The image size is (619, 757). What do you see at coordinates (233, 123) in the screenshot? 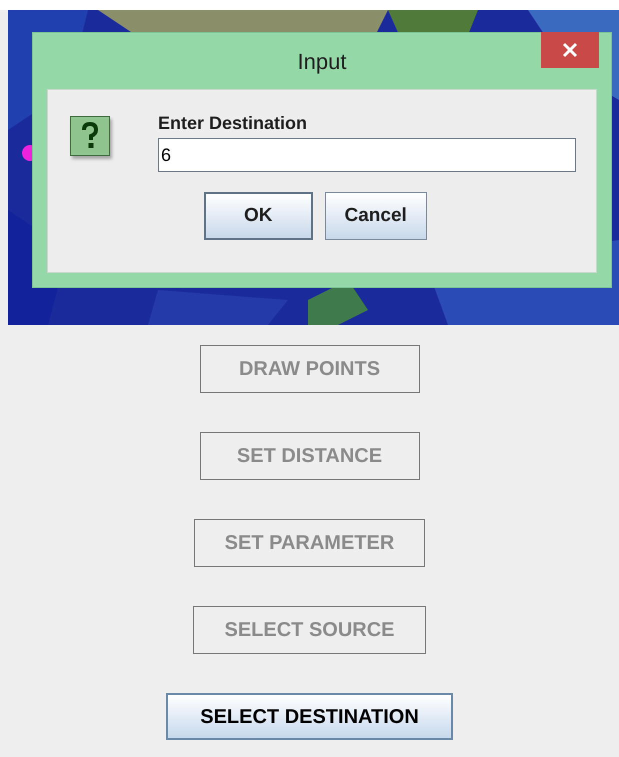
I see `prompt-label: Enter Destination` at bounding box center [233, 123].